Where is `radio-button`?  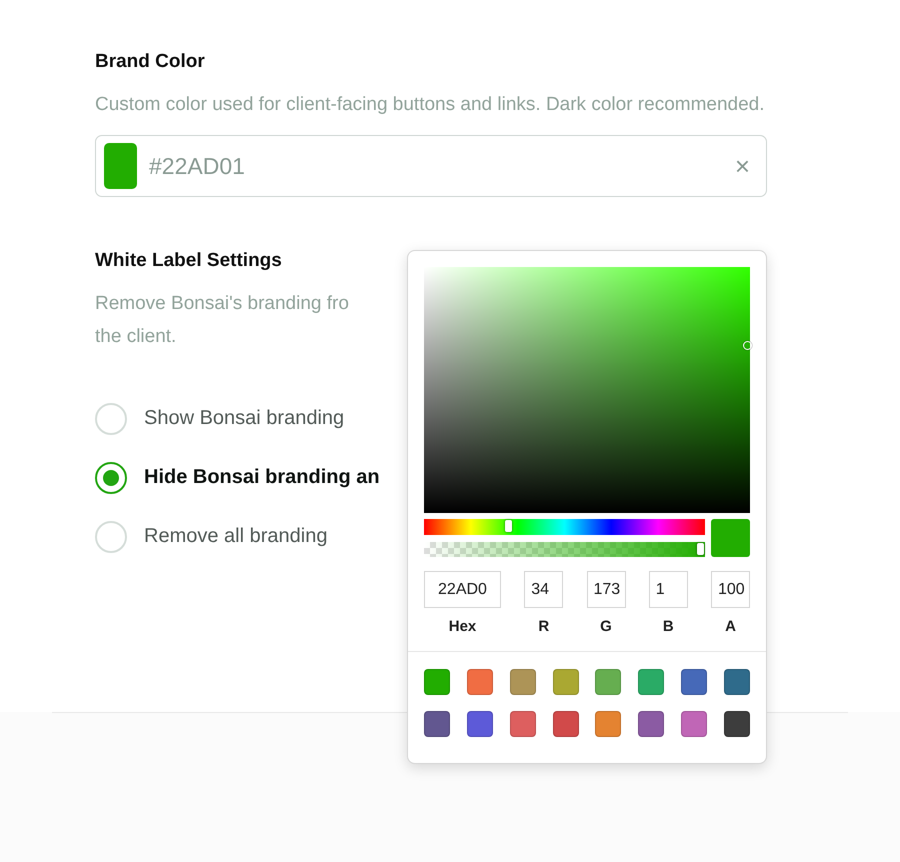 radio-button is located at coordinates (111, 478).